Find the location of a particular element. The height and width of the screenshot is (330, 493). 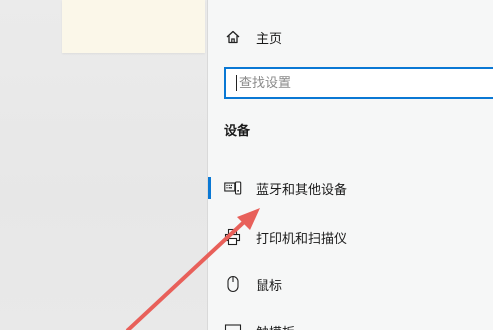

nav-item-touchpad: 触摸板 is located at coordinates (259, 324).